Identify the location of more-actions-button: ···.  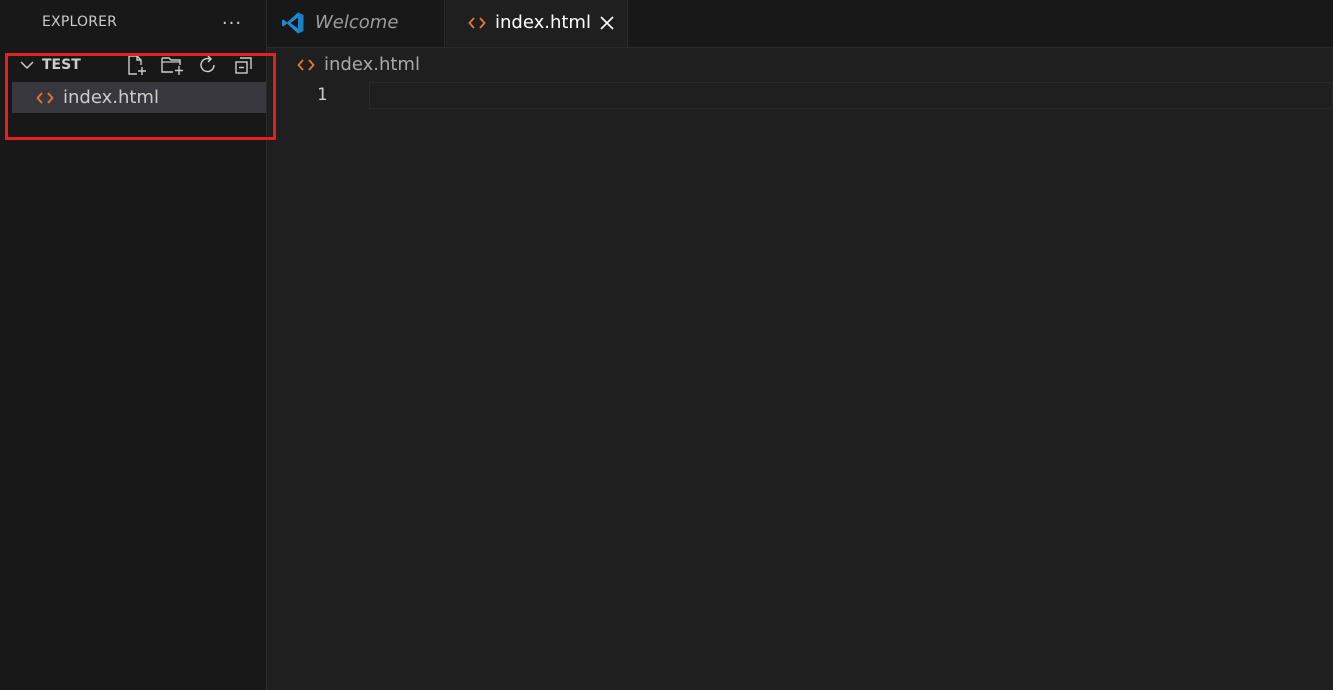
(232, 23).